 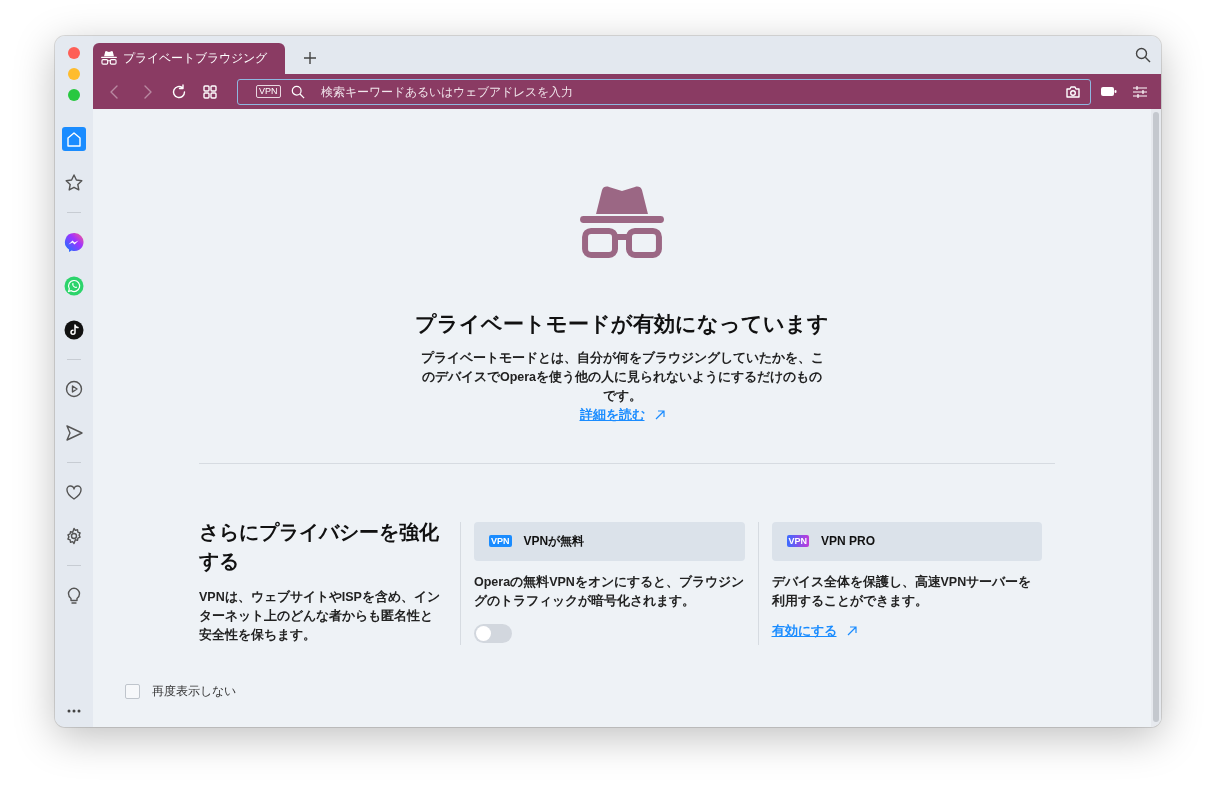 What do you see at coordinates (74, 492) in the screenshot?
I see `heart-icon` at bounding box center [74, 492].